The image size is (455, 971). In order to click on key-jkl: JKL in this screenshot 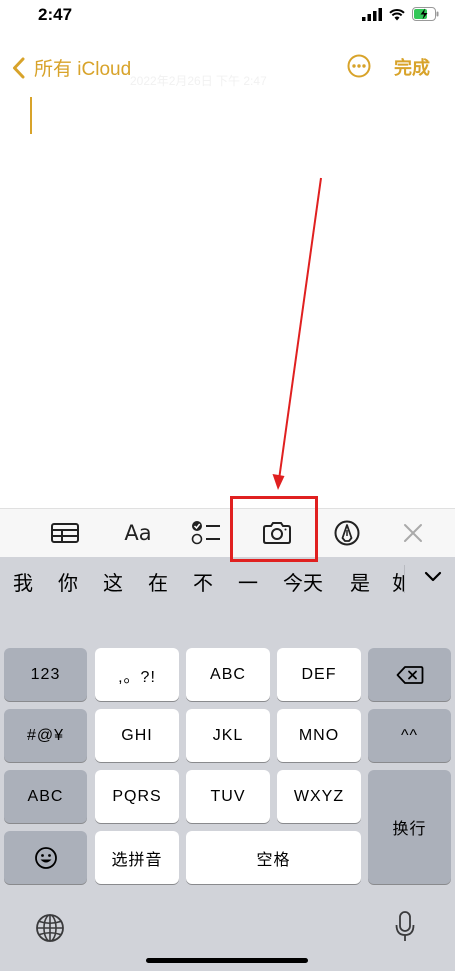, I will do `click(228, 735)`.